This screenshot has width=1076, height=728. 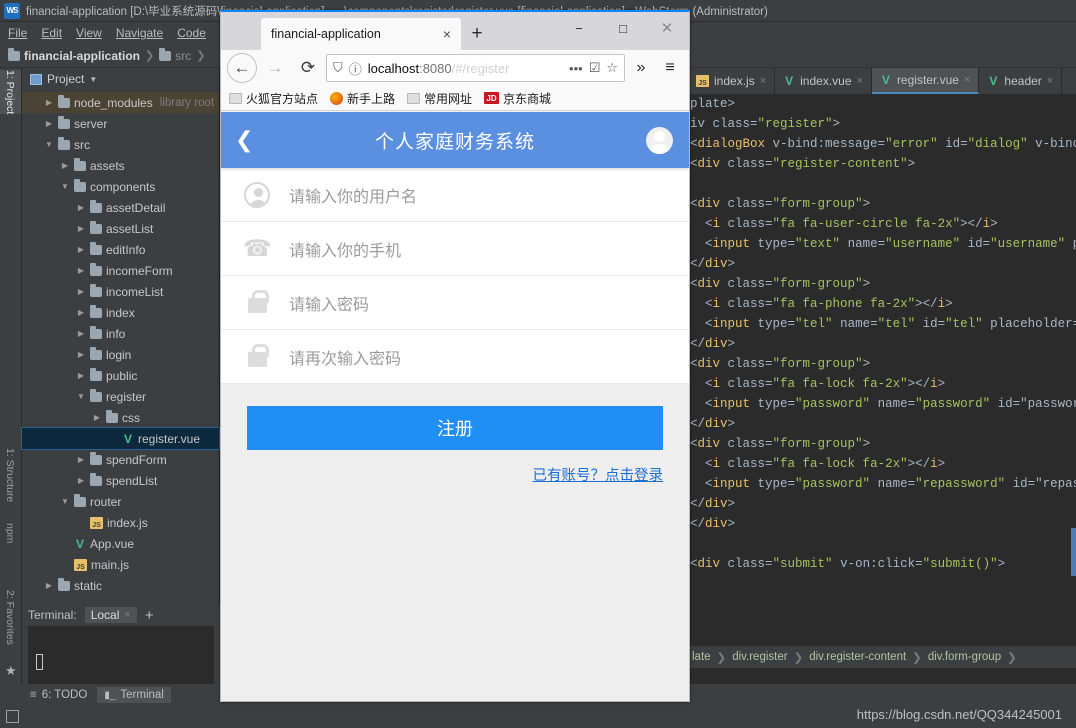 I want to click on bookmark-item: 常用网址, so click(x=439, y=98).